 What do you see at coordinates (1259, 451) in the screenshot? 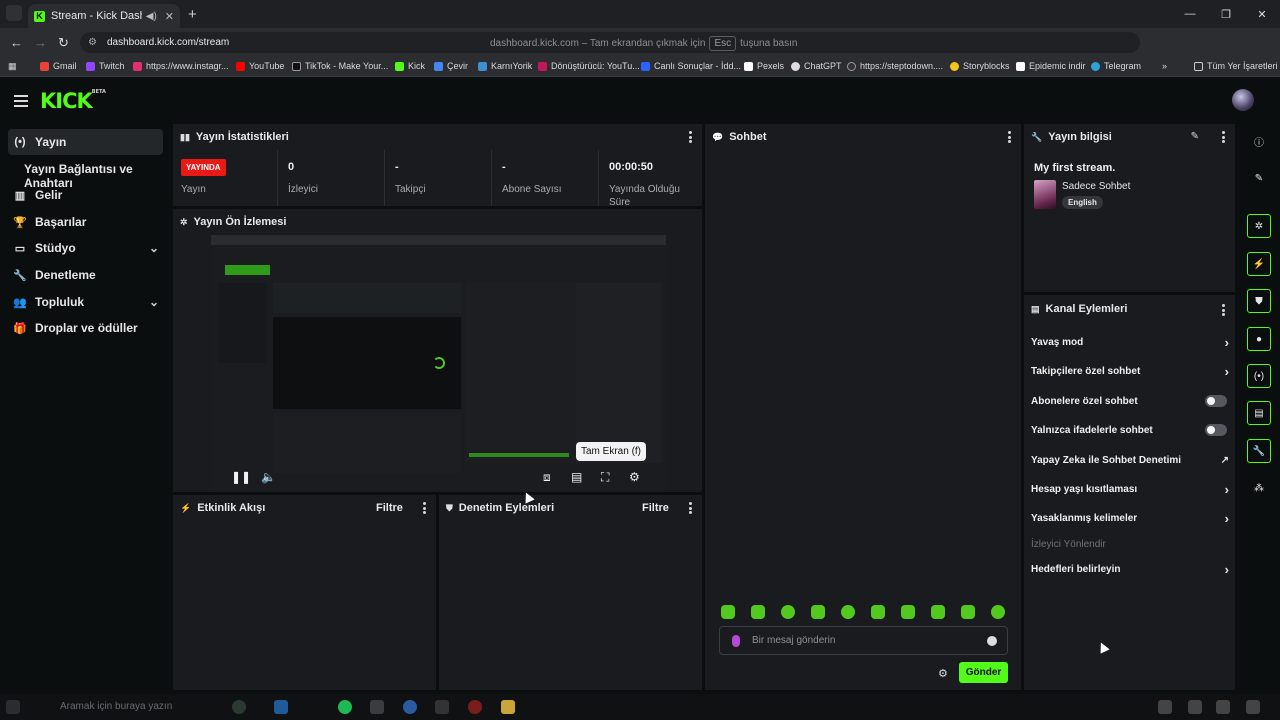
I see `wrench-icon: 🔧` at bounding box center [1259, 451].